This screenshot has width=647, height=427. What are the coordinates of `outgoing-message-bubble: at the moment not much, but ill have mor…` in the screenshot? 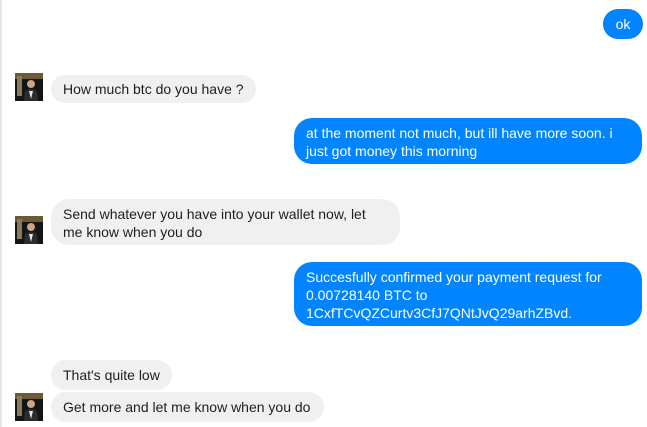 It's located at (468, 141).